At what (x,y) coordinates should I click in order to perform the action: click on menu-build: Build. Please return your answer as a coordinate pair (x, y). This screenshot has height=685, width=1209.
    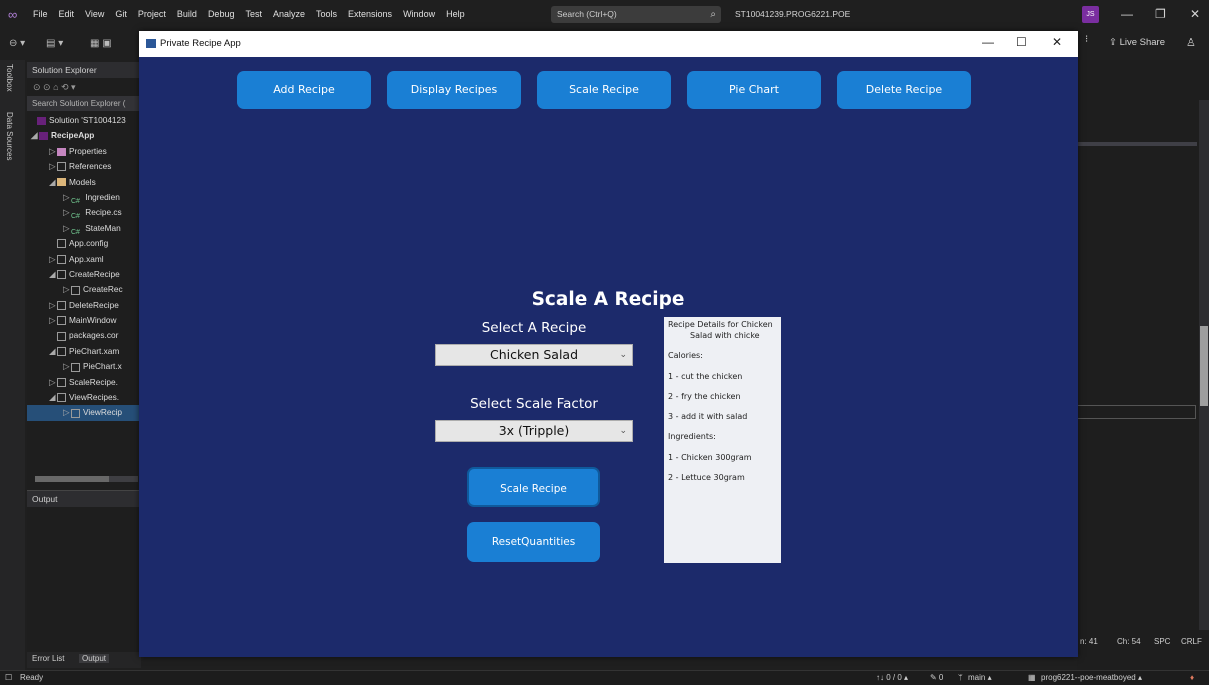
    Looking at the image, I should click on (187, 14).